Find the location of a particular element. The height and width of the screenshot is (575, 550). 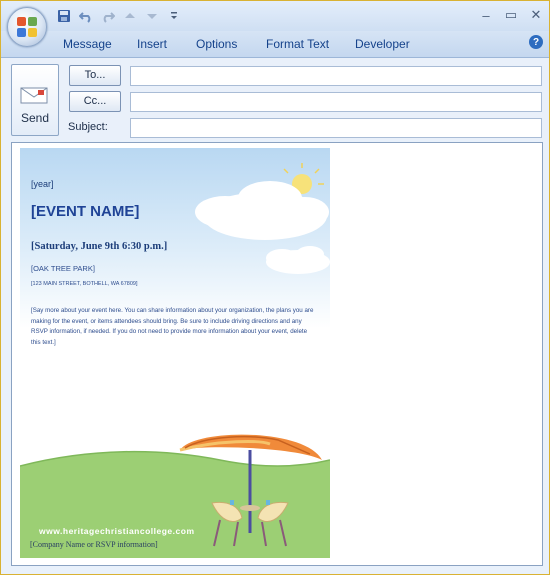

tab-format-text: Format Text is located at coordinates (297, 44).